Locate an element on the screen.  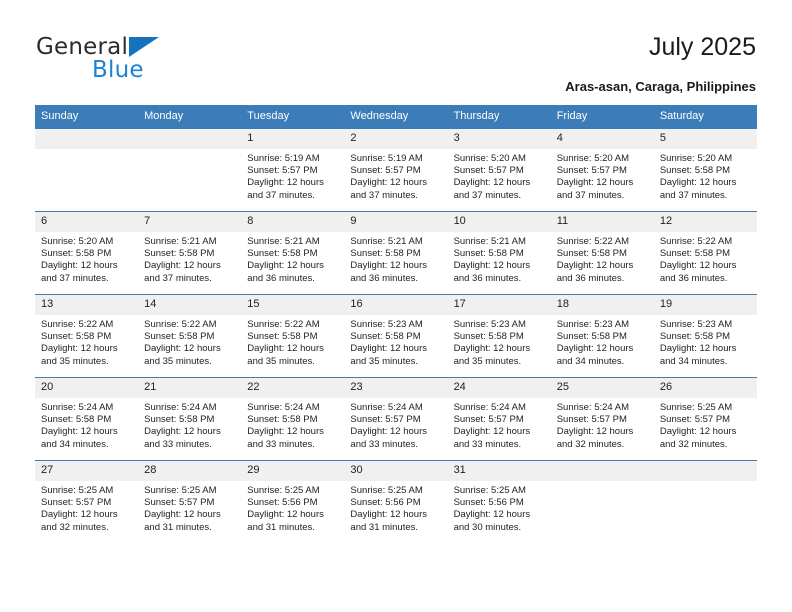
generalblue-logo: General Blue is located at coordinates (151, 59).